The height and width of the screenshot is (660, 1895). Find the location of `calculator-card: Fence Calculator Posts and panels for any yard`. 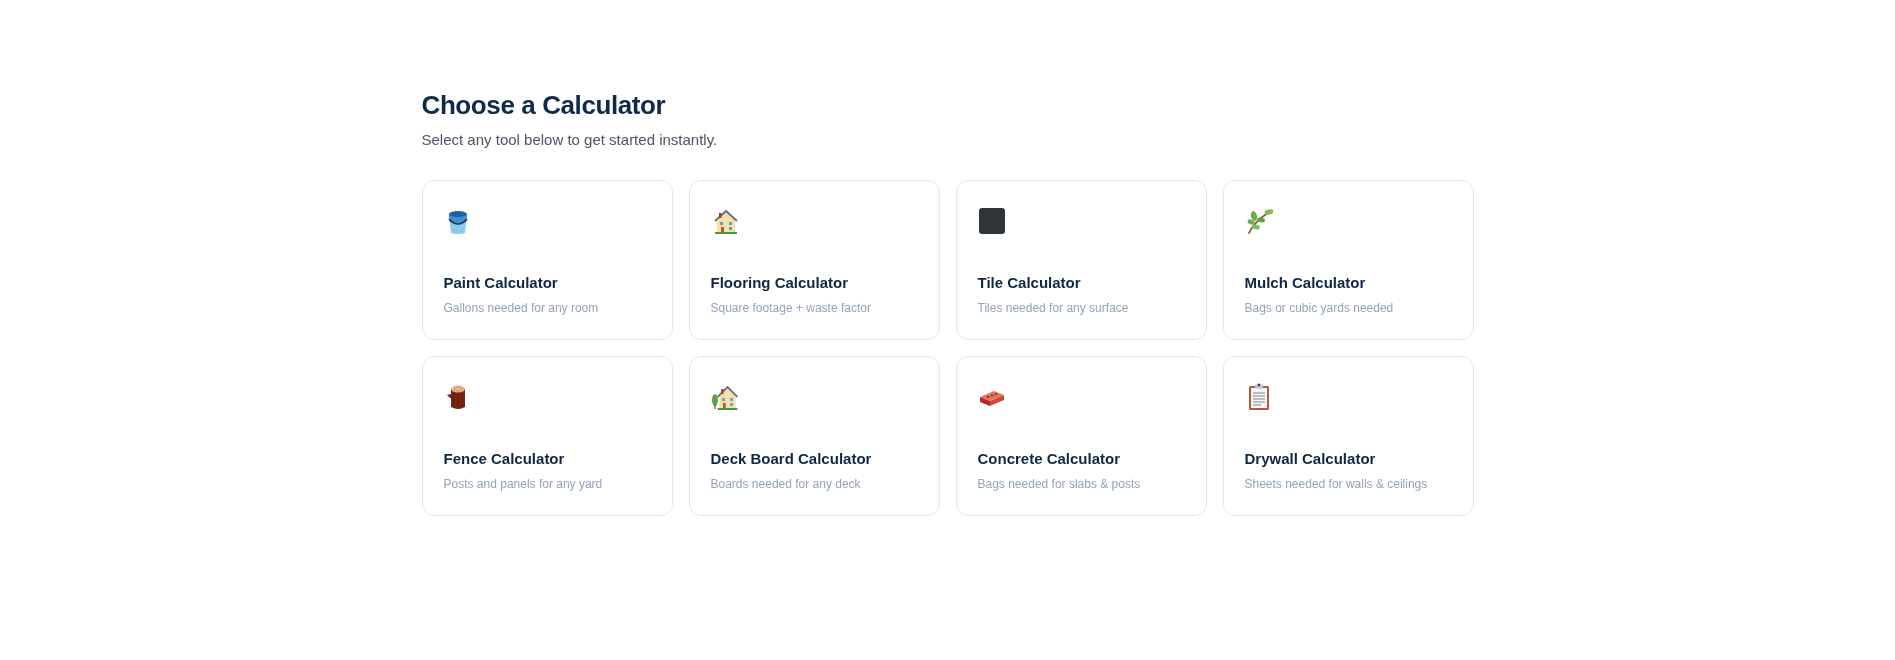

calculator-card: Fence Calculator Posts and panels for any yard is located at coordinates (547, 436).